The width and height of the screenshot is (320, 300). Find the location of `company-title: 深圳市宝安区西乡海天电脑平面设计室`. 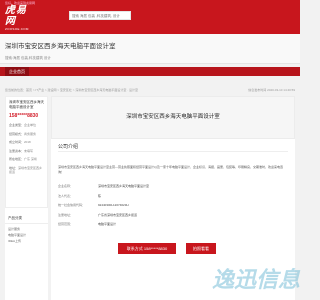

company-title: 深圳市宝安区西乡海天电脑平面设计室 is located at coordinates (60, 46).